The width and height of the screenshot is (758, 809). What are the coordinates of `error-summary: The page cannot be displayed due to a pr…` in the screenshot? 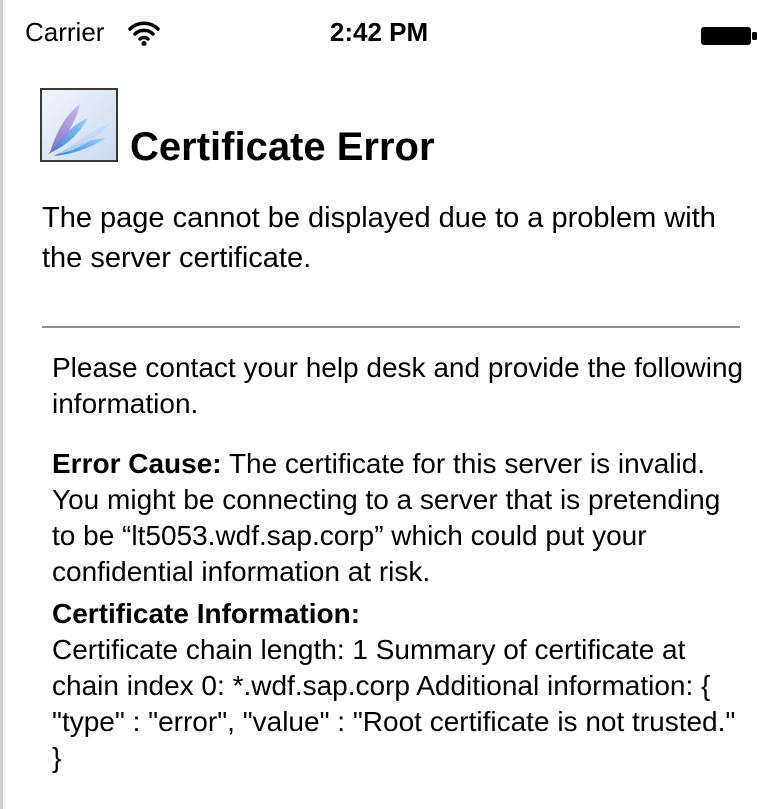 It's located at (379, 238).